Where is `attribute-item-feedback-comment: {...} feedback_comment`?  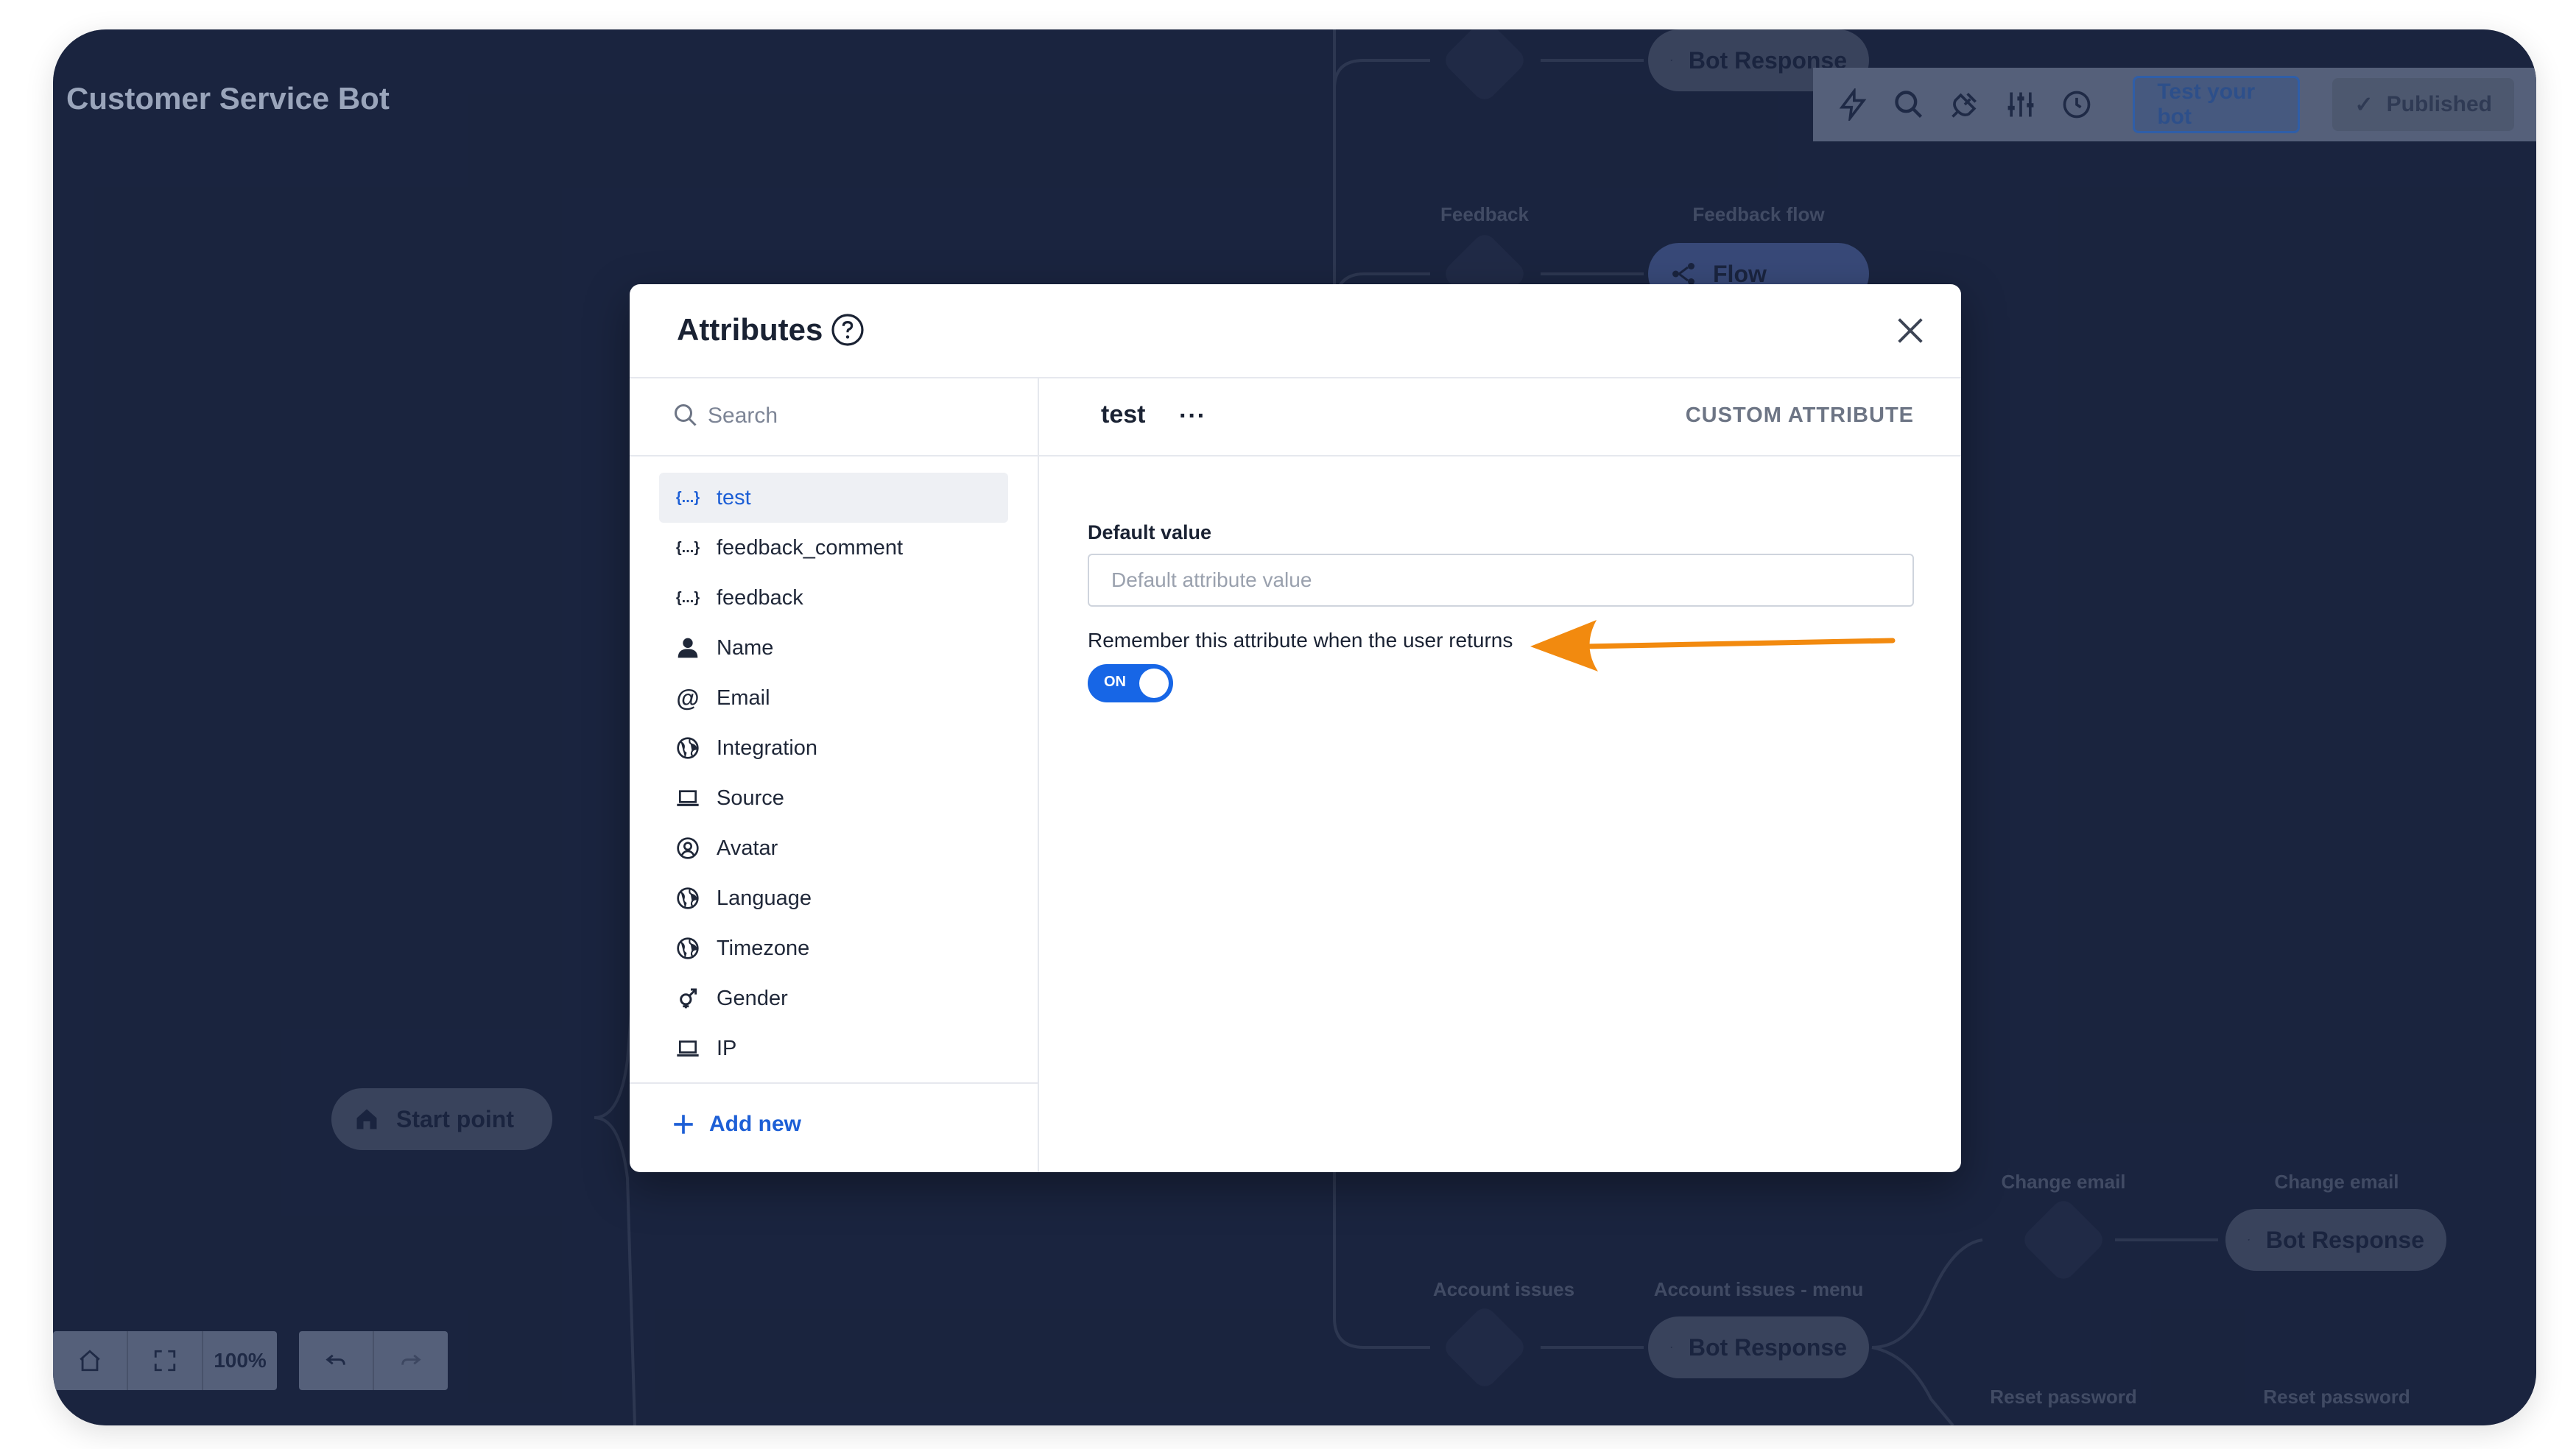 attribute-item-feedback-comment: {...} feedback_comment is located at coordinates (833, 548).